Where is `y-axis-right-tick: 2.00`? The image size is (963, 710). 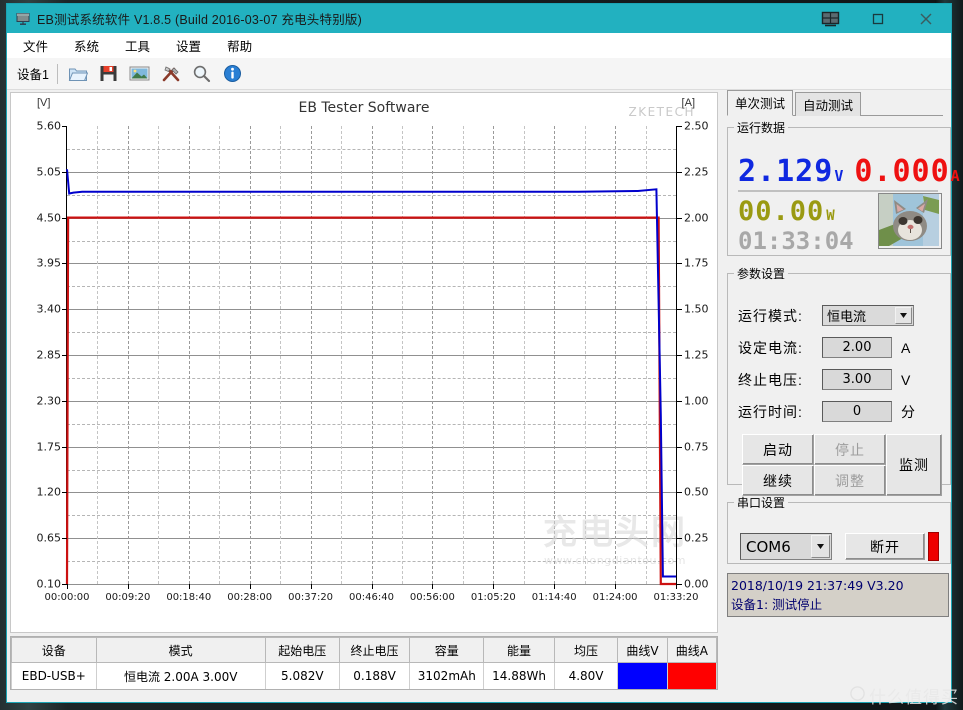
y-axis-right-tick: 2.00 is located at coordinates (696, 218).